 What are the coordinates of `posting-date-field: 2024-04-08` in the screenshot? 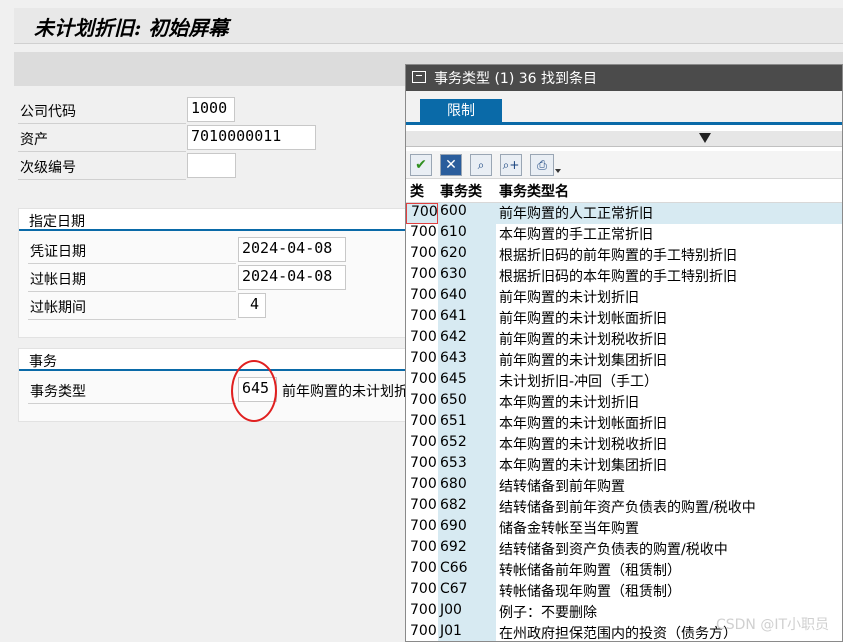 It's located at (292, 277).